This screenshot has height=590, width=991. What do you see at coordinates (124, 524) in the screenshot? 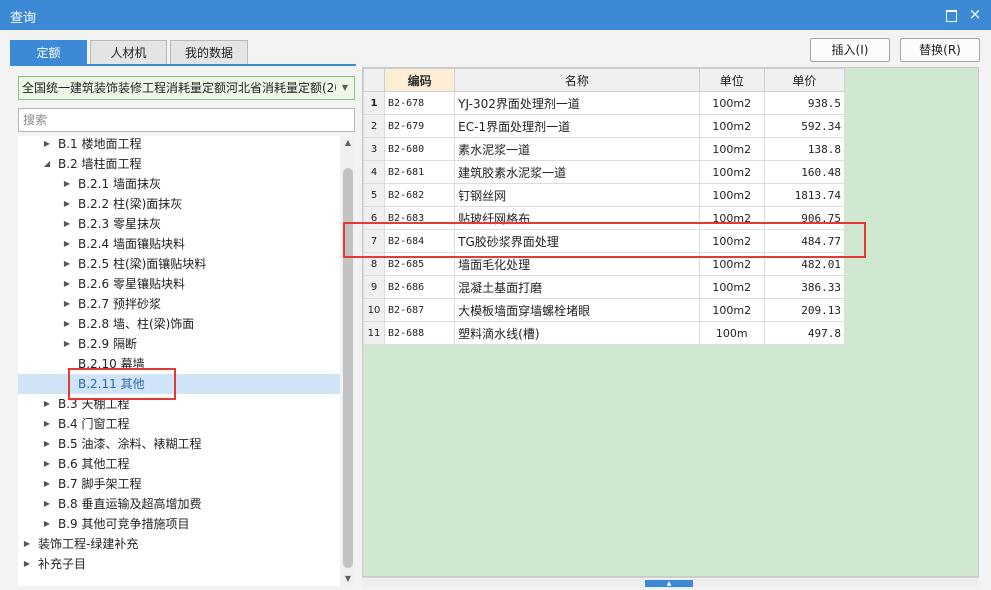
I see `tree-item-label: B.9 其他可竞争措施项目` at bounding box center [124, 524].